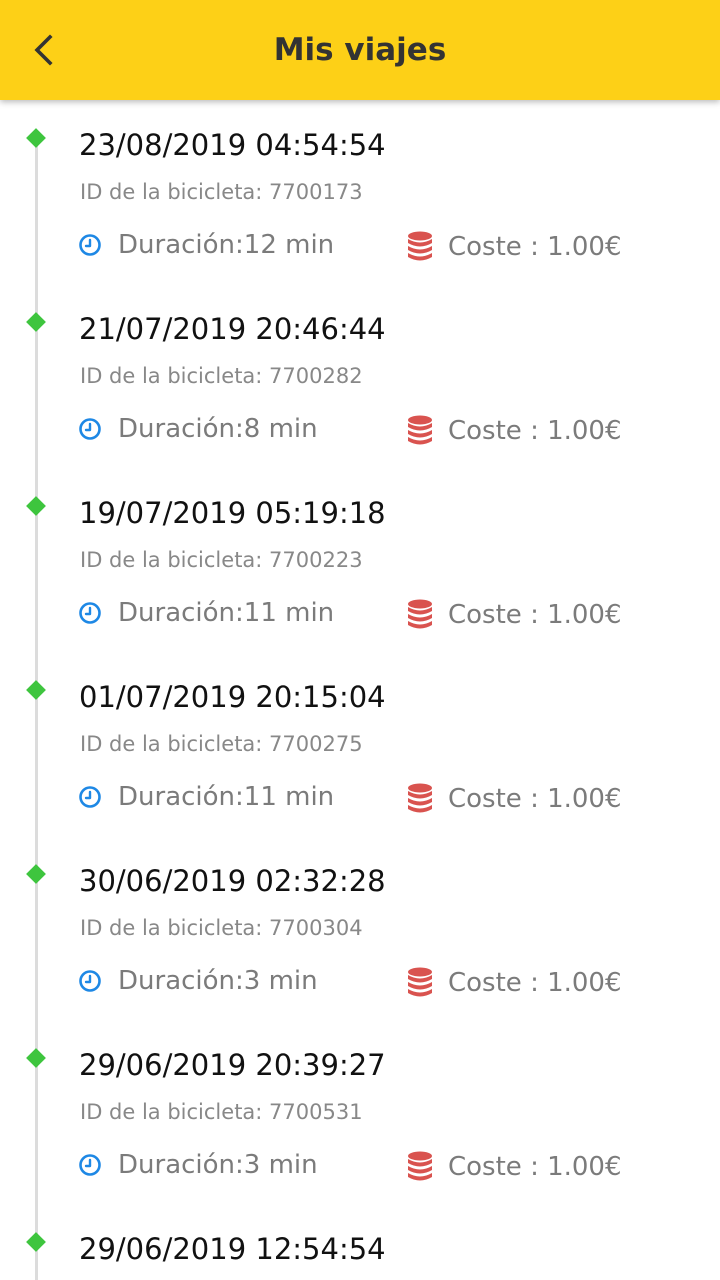 The image size is (720, 1280). What do you see at coordinates (232, 145) in the screenshot?
I see `trip-date: 23/08/2019 04:54:54` at bounding box center [232, 145].